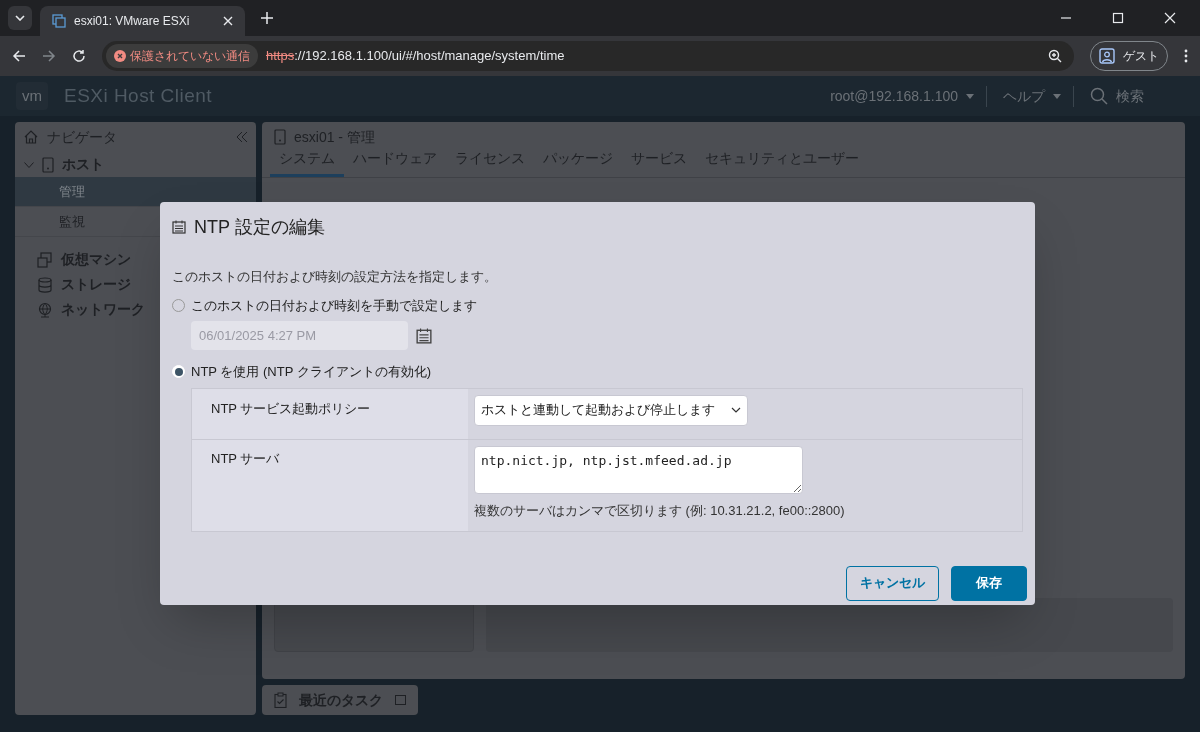 The width and height of the screenshot is (1200, 732). What do you see at coordinates (79, 56) in the screenshot?
I see `reload-icon` at bounding box center [79, 56].